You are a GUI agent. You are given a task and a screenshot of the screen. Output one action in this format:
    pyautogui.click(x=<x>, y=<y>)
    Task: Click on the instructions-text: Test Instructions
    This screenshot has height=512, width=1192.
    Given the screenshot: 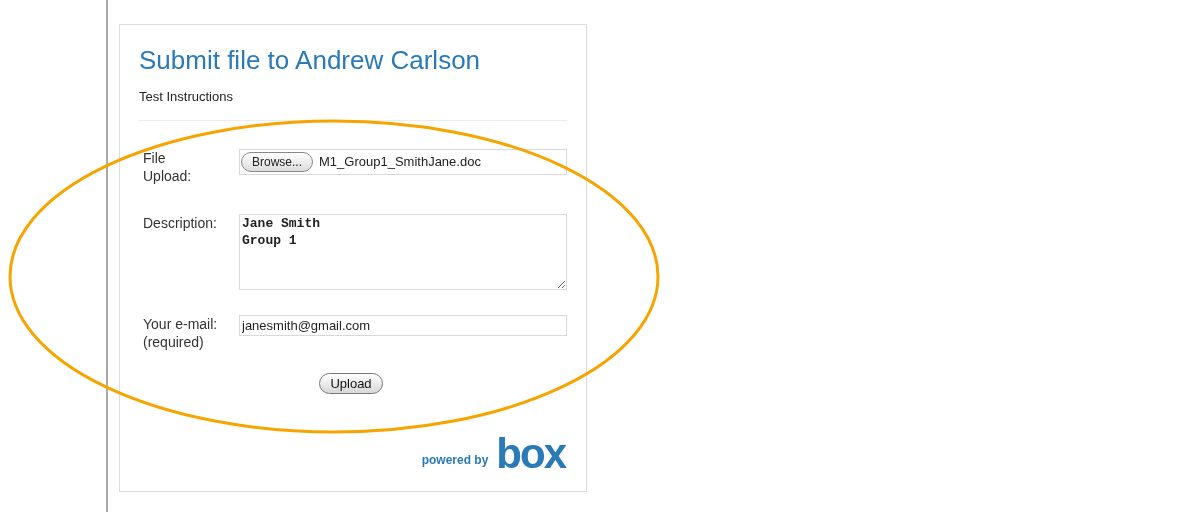 What is the action you would take?
    pyautogui.click(x=186, y=97)
    